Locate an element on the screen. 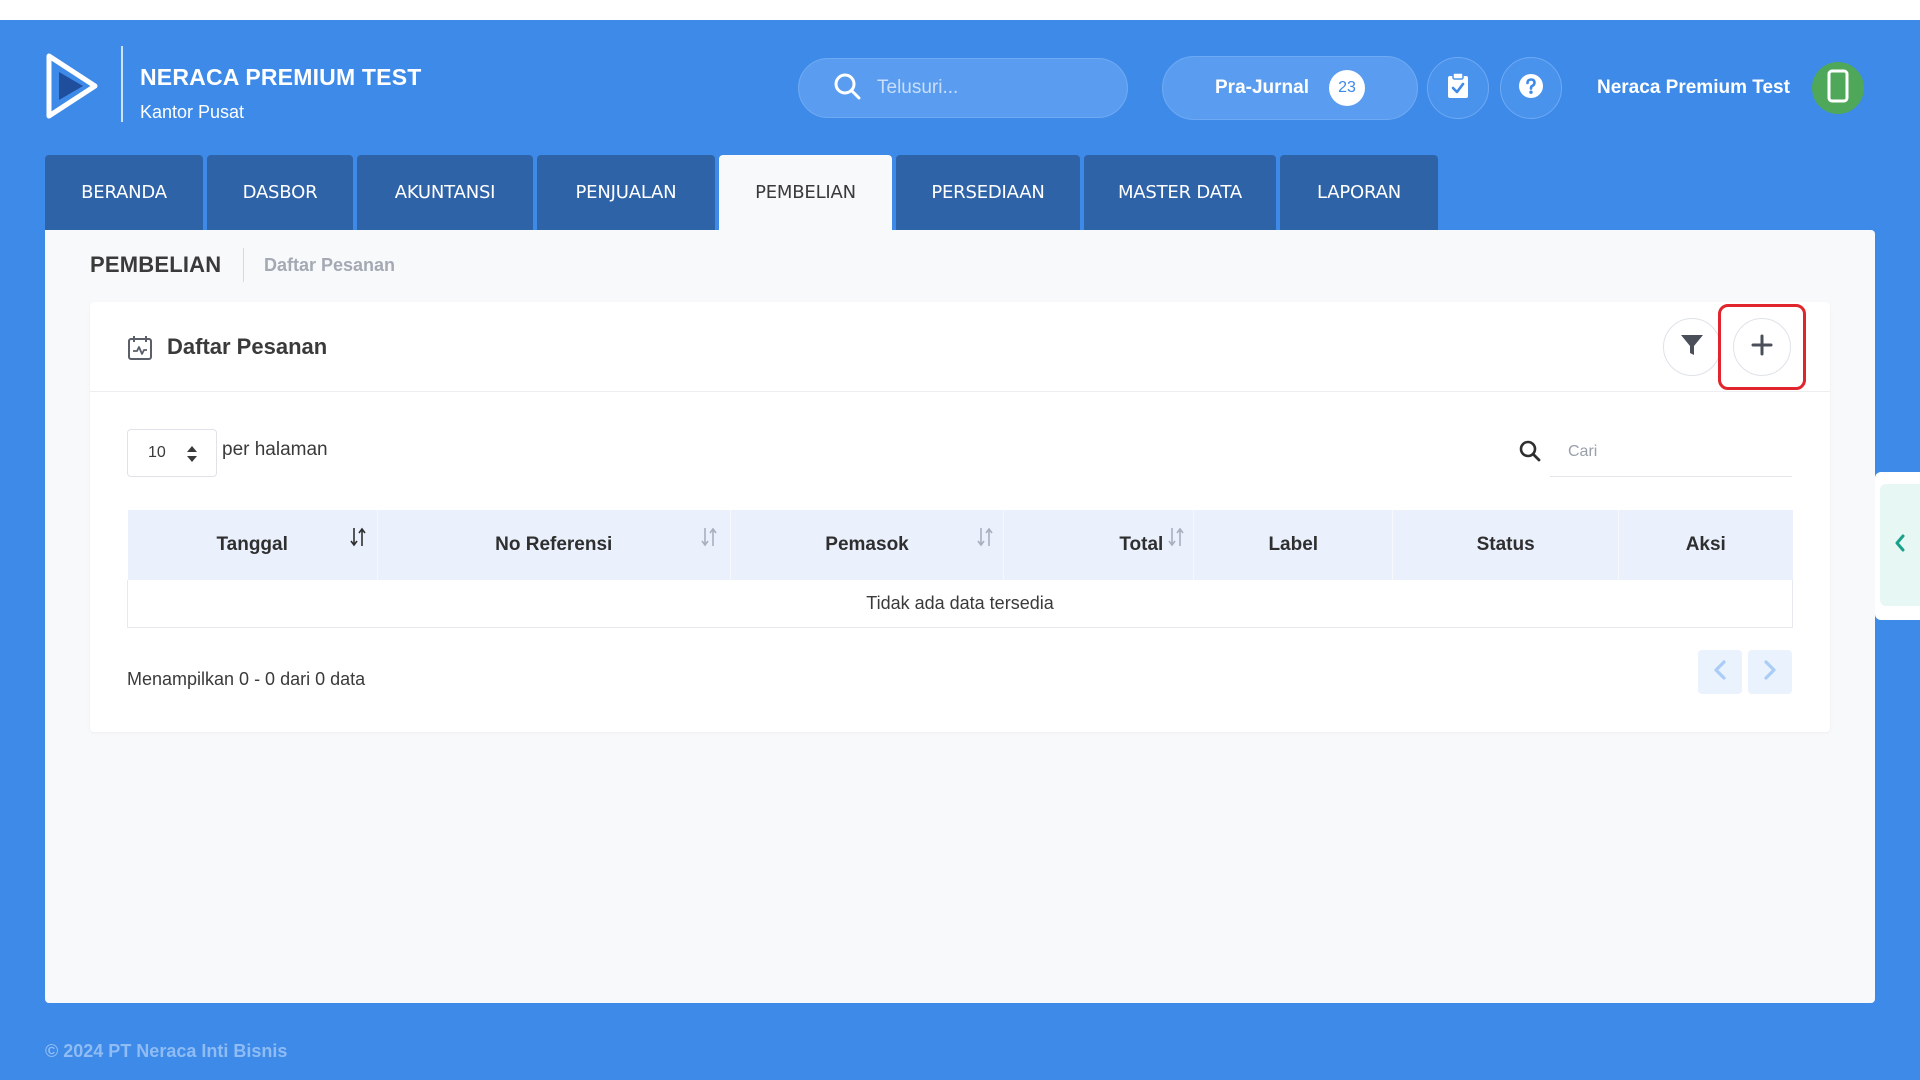 This screenshot has width=1920, height=1080. add-order-button is located at coordinates (1762, 347).